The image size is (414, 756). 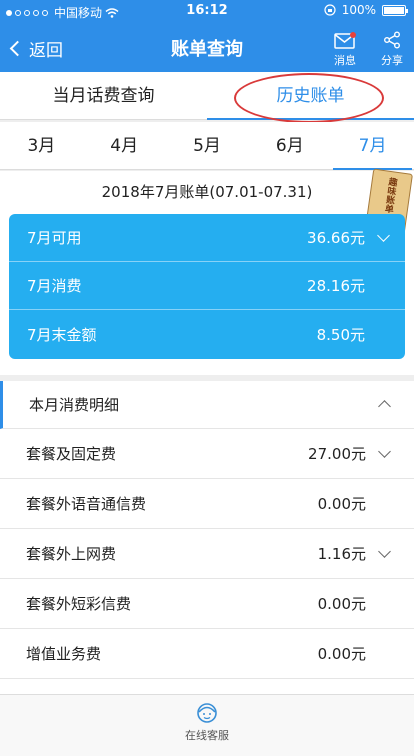 I want to click on details-title: 本月消费明细, so click(x=74, y=405).